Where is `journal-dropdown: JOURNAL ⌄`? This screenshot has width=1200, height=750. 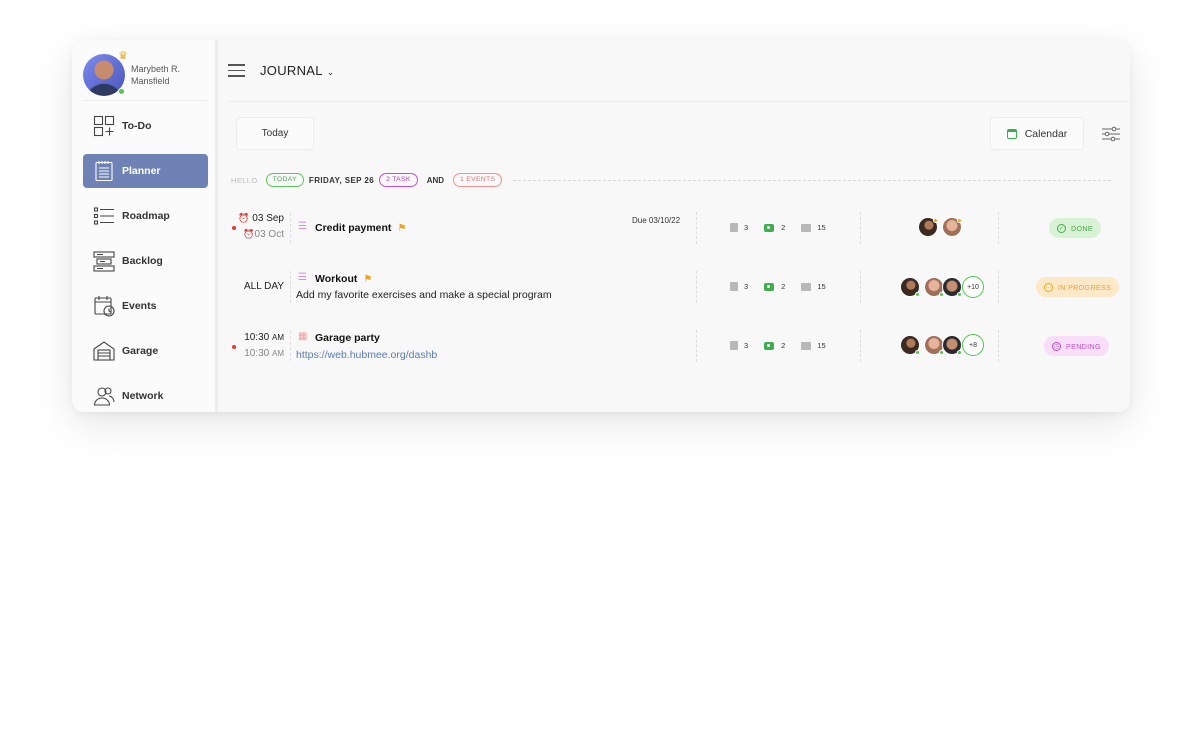
journal-dropdown: JOURNAL ⌄ is located at coordinates (297, 70).